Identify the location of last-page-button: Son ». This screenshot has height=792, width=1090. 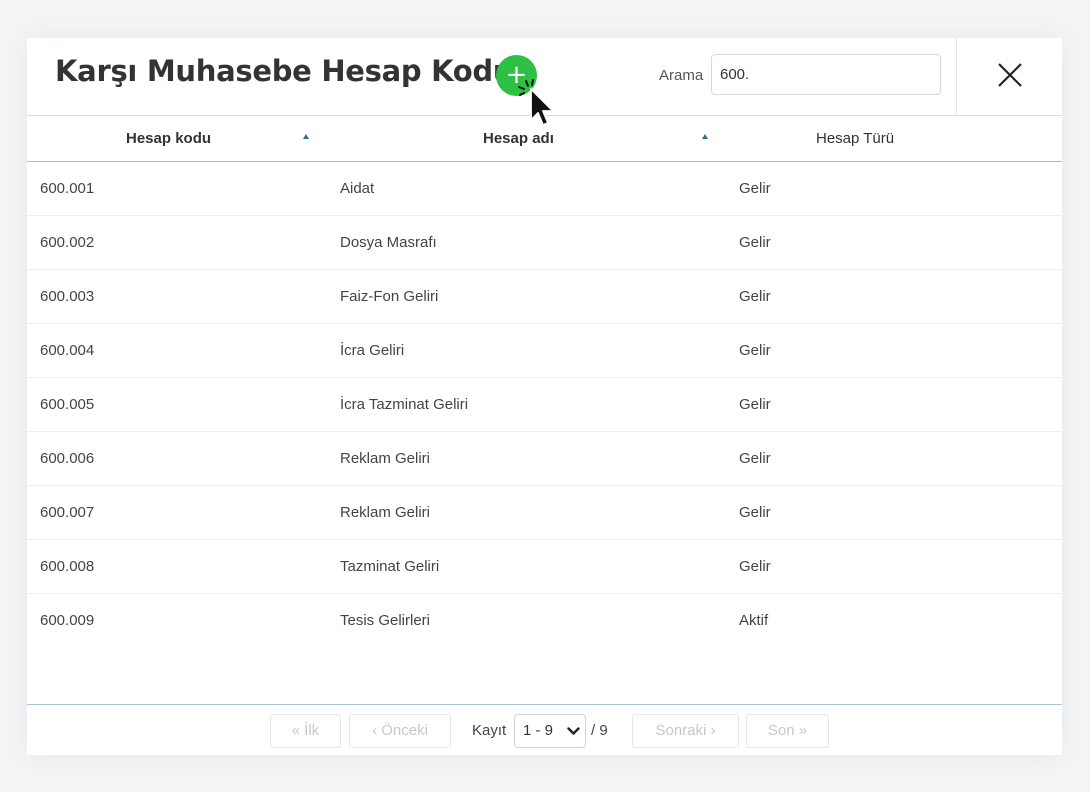
(787, 731).